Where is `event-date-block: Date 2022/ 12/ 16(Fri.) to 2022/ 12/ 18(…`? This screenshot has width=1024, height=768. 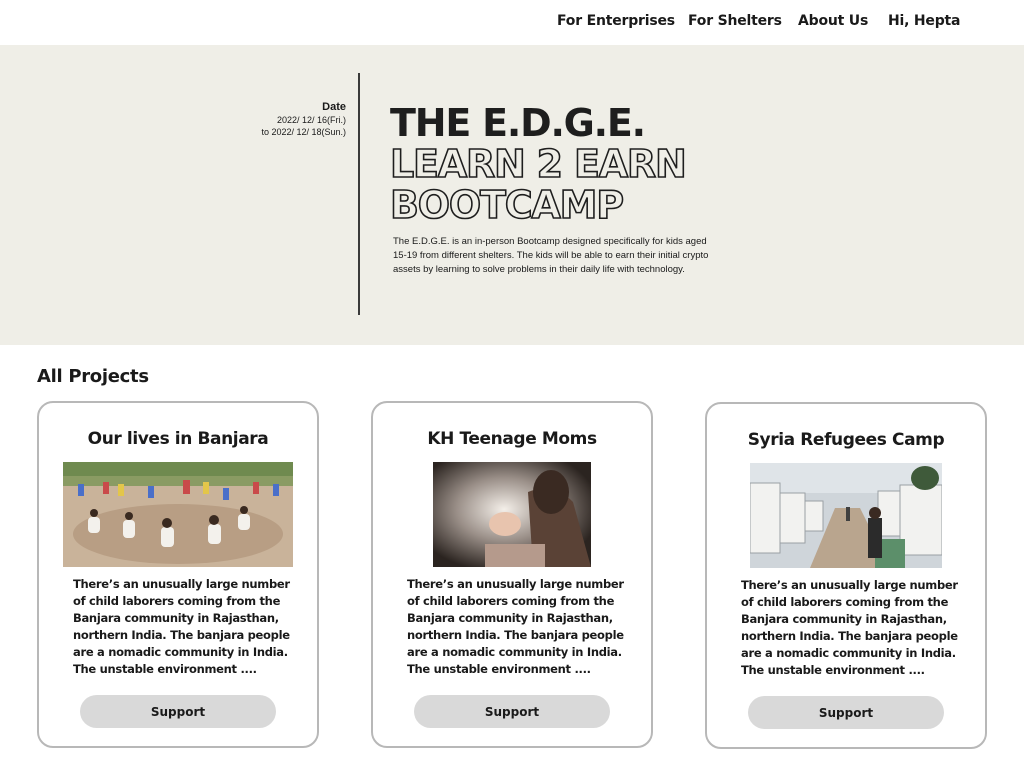
event-date-block: Date 2022/ 12/ 16(Fri.) to 2022/ 12/ 18(… is located at coordinates (303, 119).